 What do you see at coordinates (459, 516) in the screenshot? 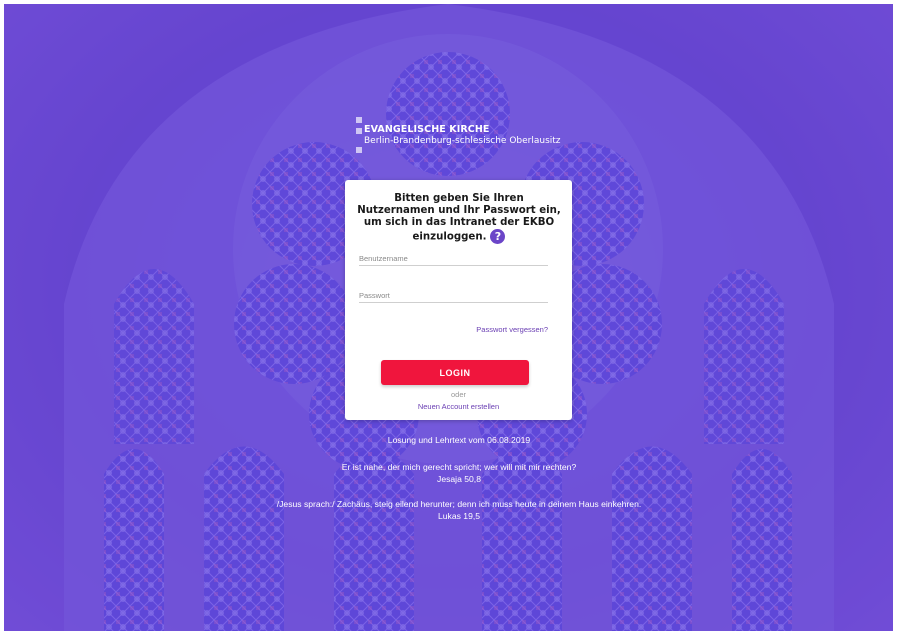
I see `lehrtext-reference: Lukas 19,5` at bounding box center [459, 516].